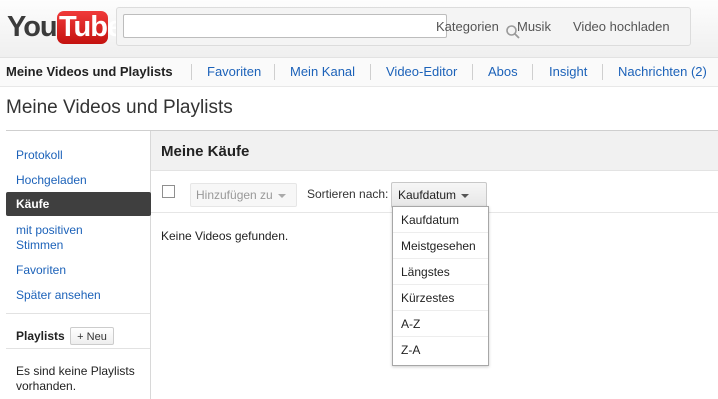  I want to click on nav-abos: Abos, so click(503, 71).